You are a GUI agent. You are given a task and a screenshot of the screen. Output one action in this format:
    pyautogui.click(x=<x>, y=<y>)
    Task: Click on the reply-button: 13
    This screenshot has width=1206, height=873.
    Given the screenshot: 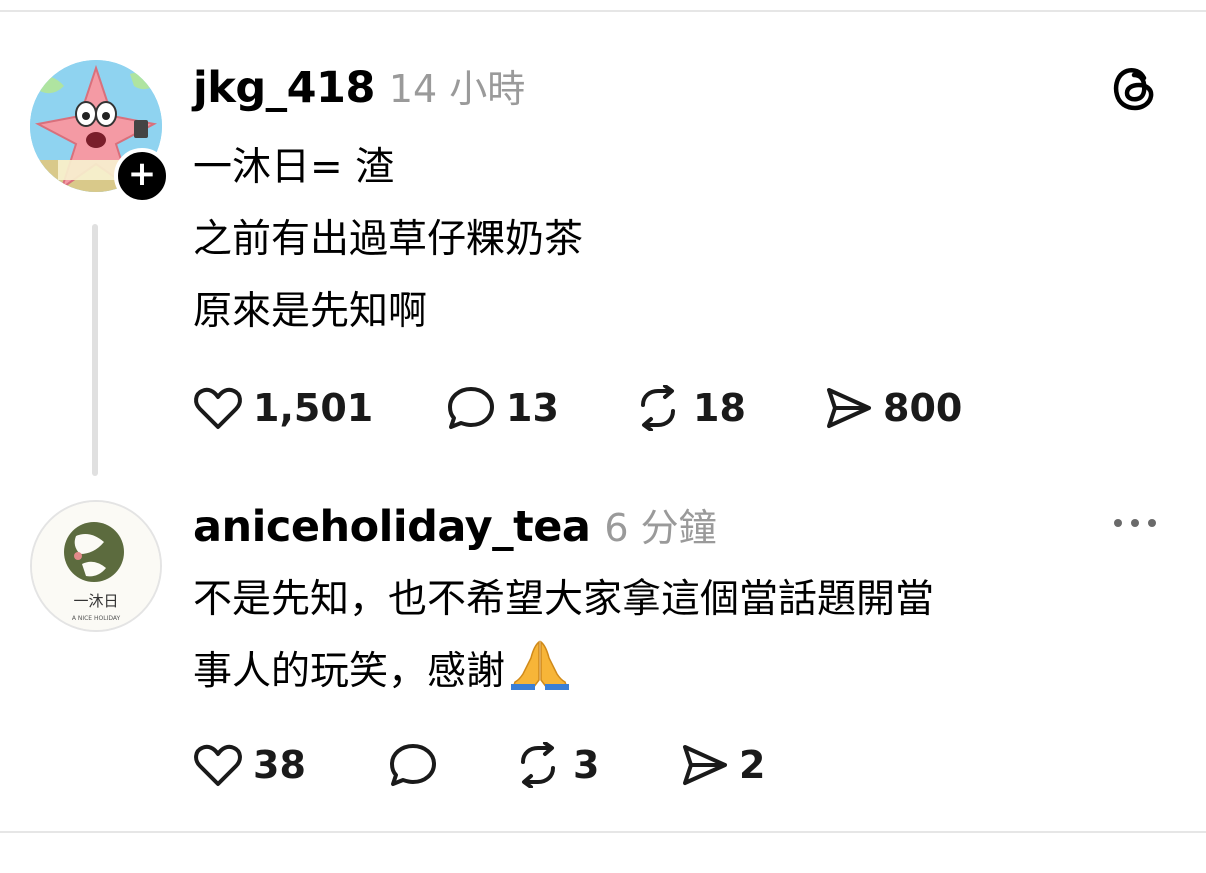 What is the action you would take?
    pyautogui.click(x=502, y=408)
    